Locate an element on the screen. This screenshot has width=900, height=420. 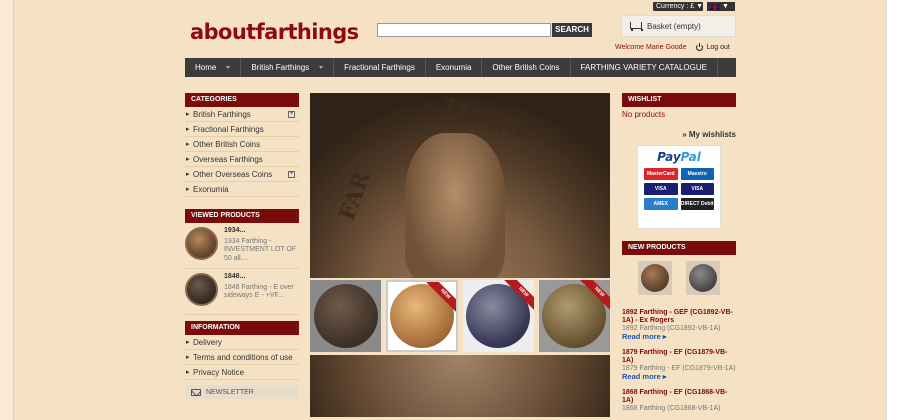
wishlist-heading: WISHLIST is located at coordinates (679, 100).